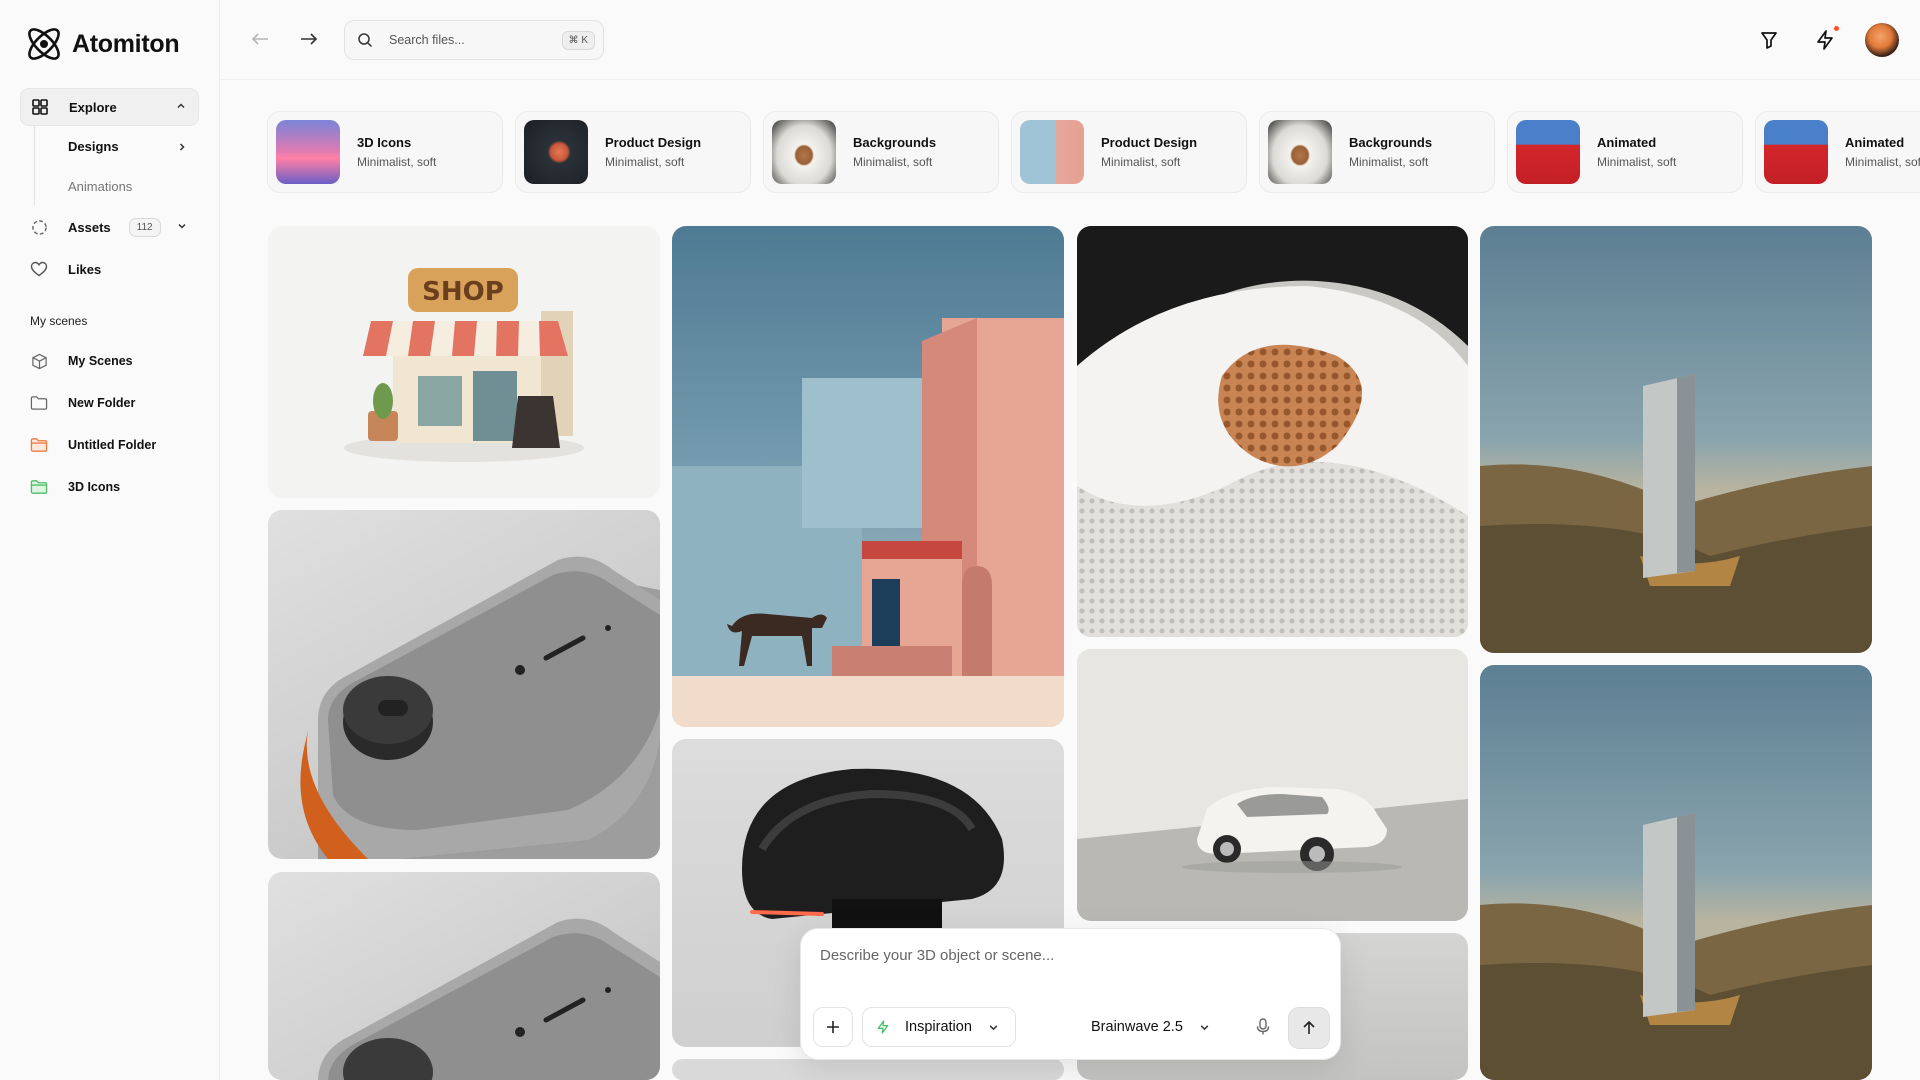 The image size is (1920, 1080). I want to click on scene-item-new-folder: New Folder, so click(109, 403).